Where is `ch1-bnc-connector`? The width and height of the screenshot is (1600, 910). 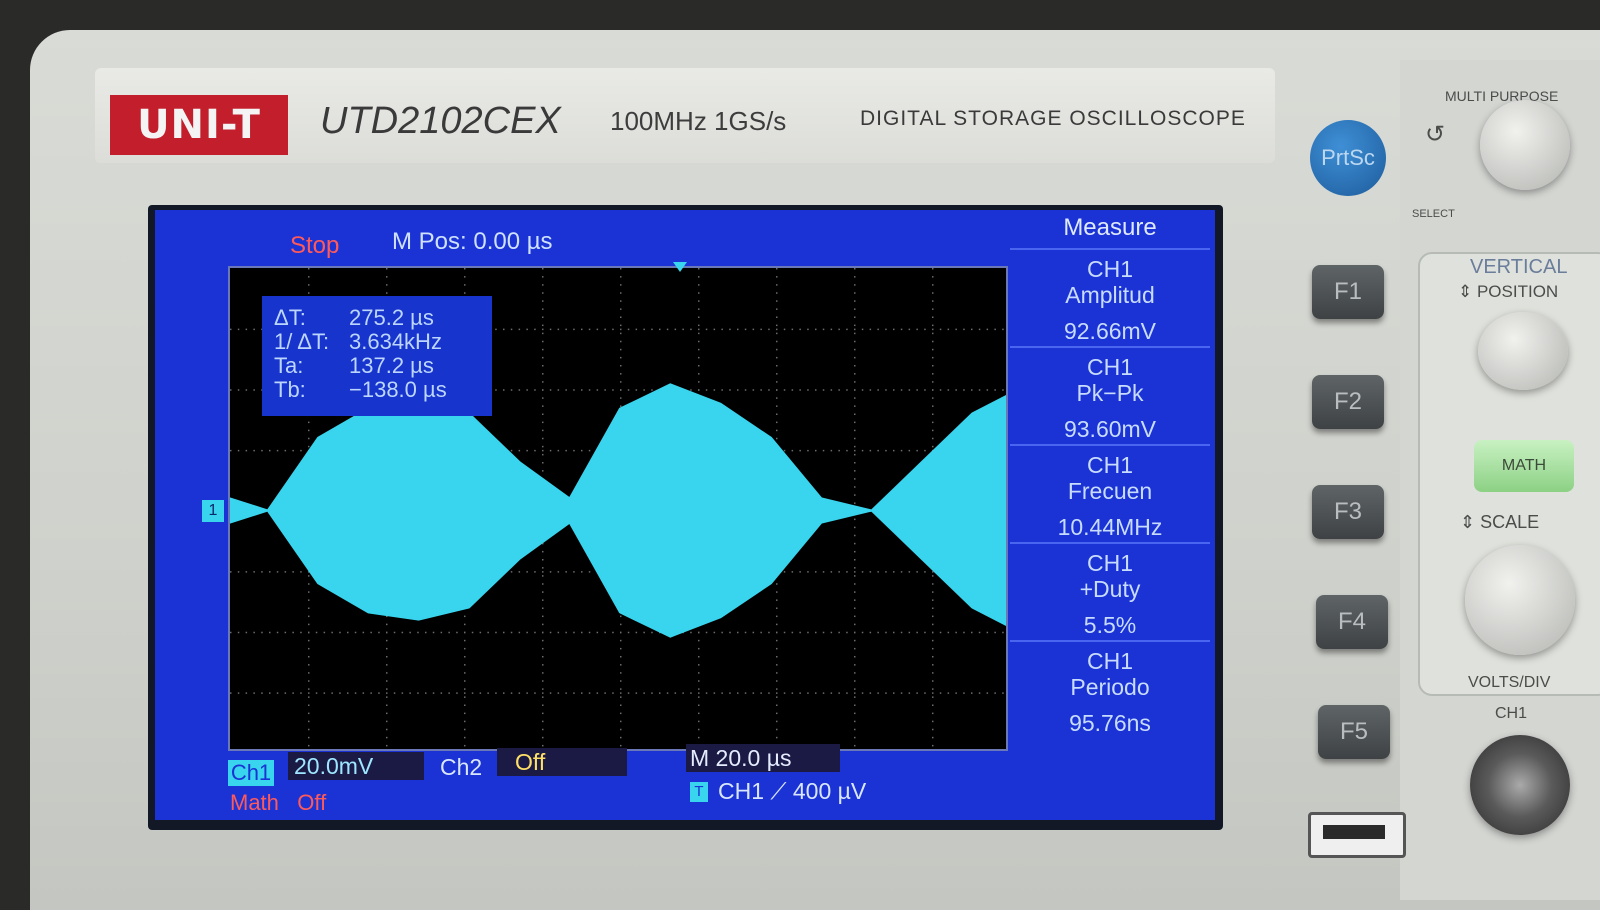
ch1-bnc-connector is located at coordinates (1520, 785).